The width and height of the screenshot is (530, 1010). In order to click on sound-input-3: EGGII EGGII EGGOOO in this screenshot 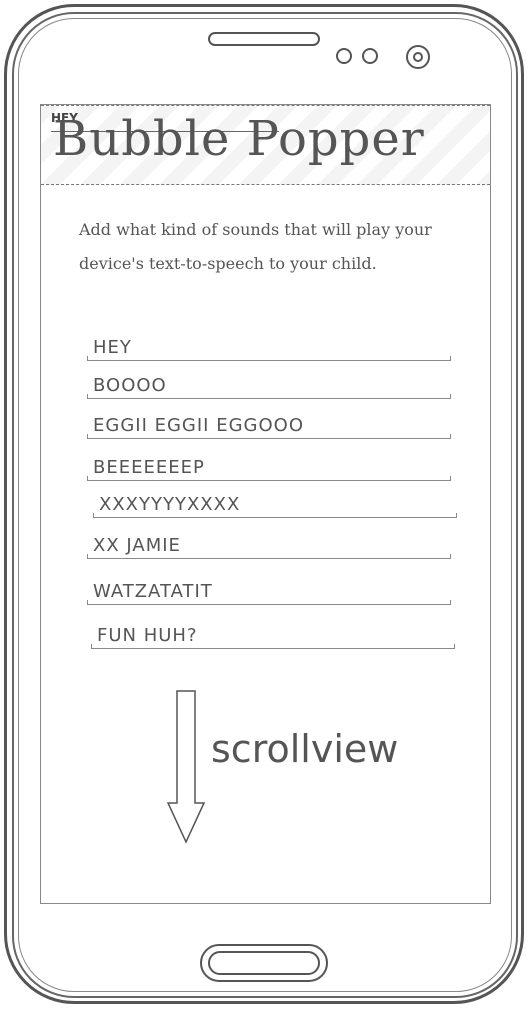, I will do `click(269, 427)`.